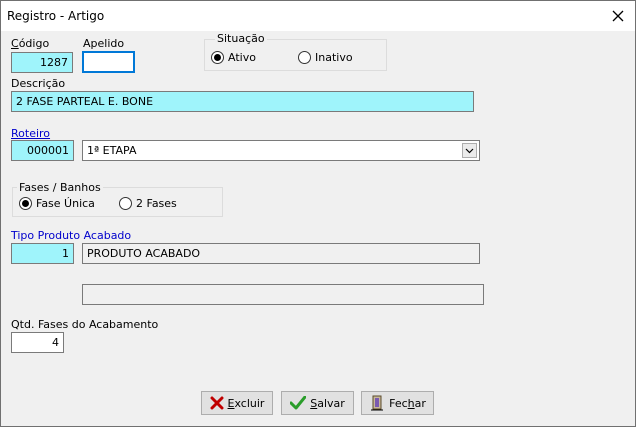  I want to click on fases-title: Fases / Banhos, so click(60, 187).